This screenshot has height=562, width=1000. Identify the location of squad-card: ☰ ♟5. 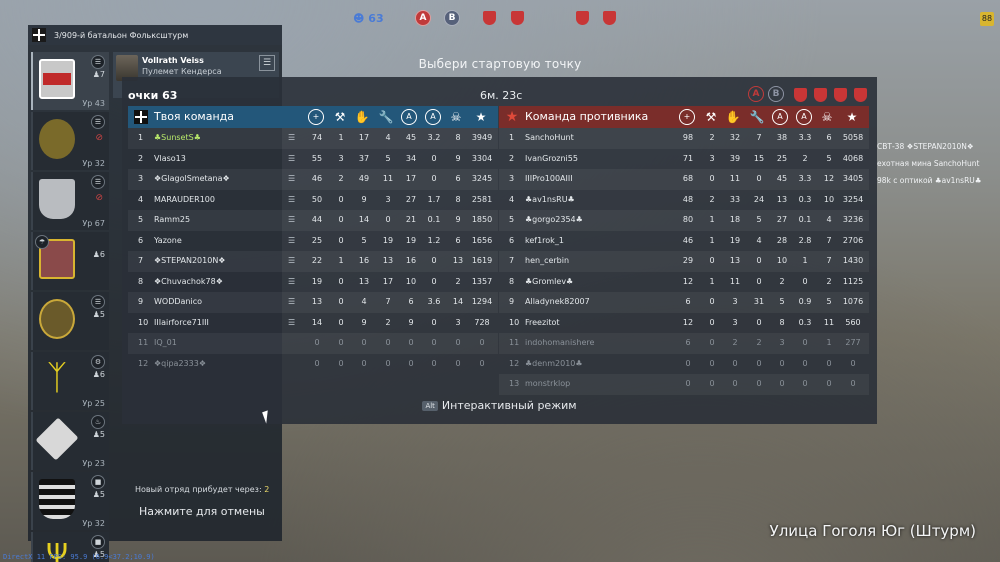
(70, 321).